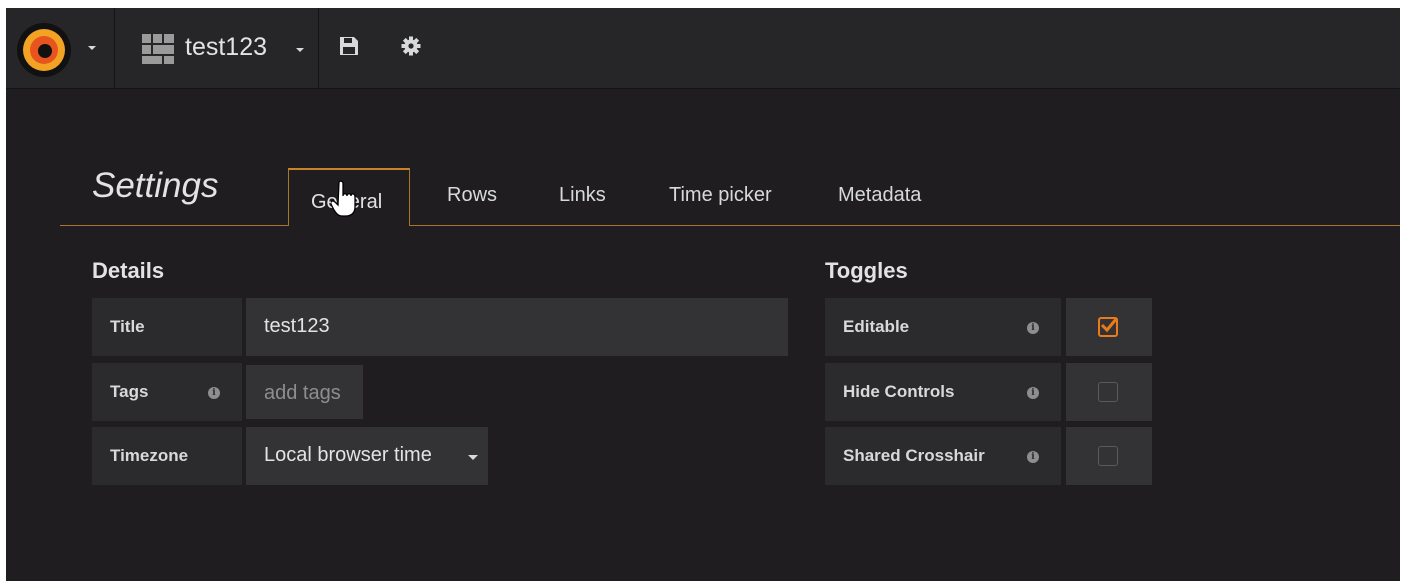  I want to click on tab-links: Links, so click(582, 195).